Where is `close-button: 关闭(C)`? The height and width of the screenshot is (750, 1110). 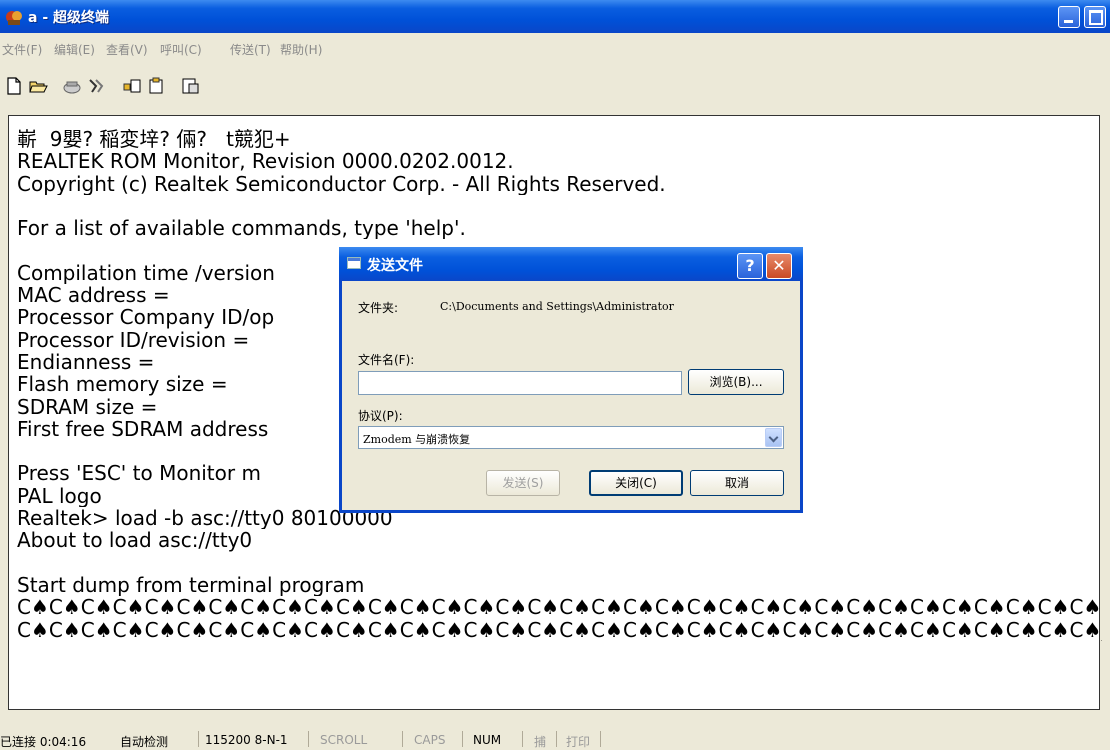 close-button: 关闭(C) is located at coordinates (636, 483).